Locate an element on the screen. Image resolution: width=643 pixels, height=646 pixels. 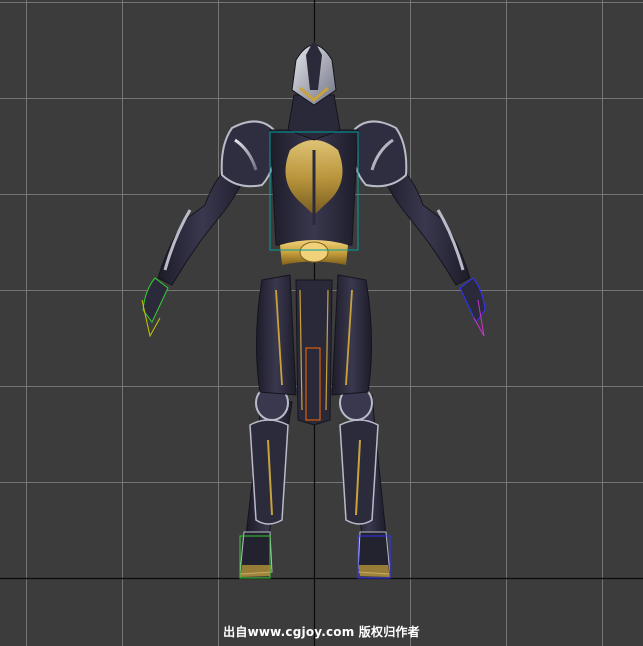
helmet is located at coordinates (314, 90).